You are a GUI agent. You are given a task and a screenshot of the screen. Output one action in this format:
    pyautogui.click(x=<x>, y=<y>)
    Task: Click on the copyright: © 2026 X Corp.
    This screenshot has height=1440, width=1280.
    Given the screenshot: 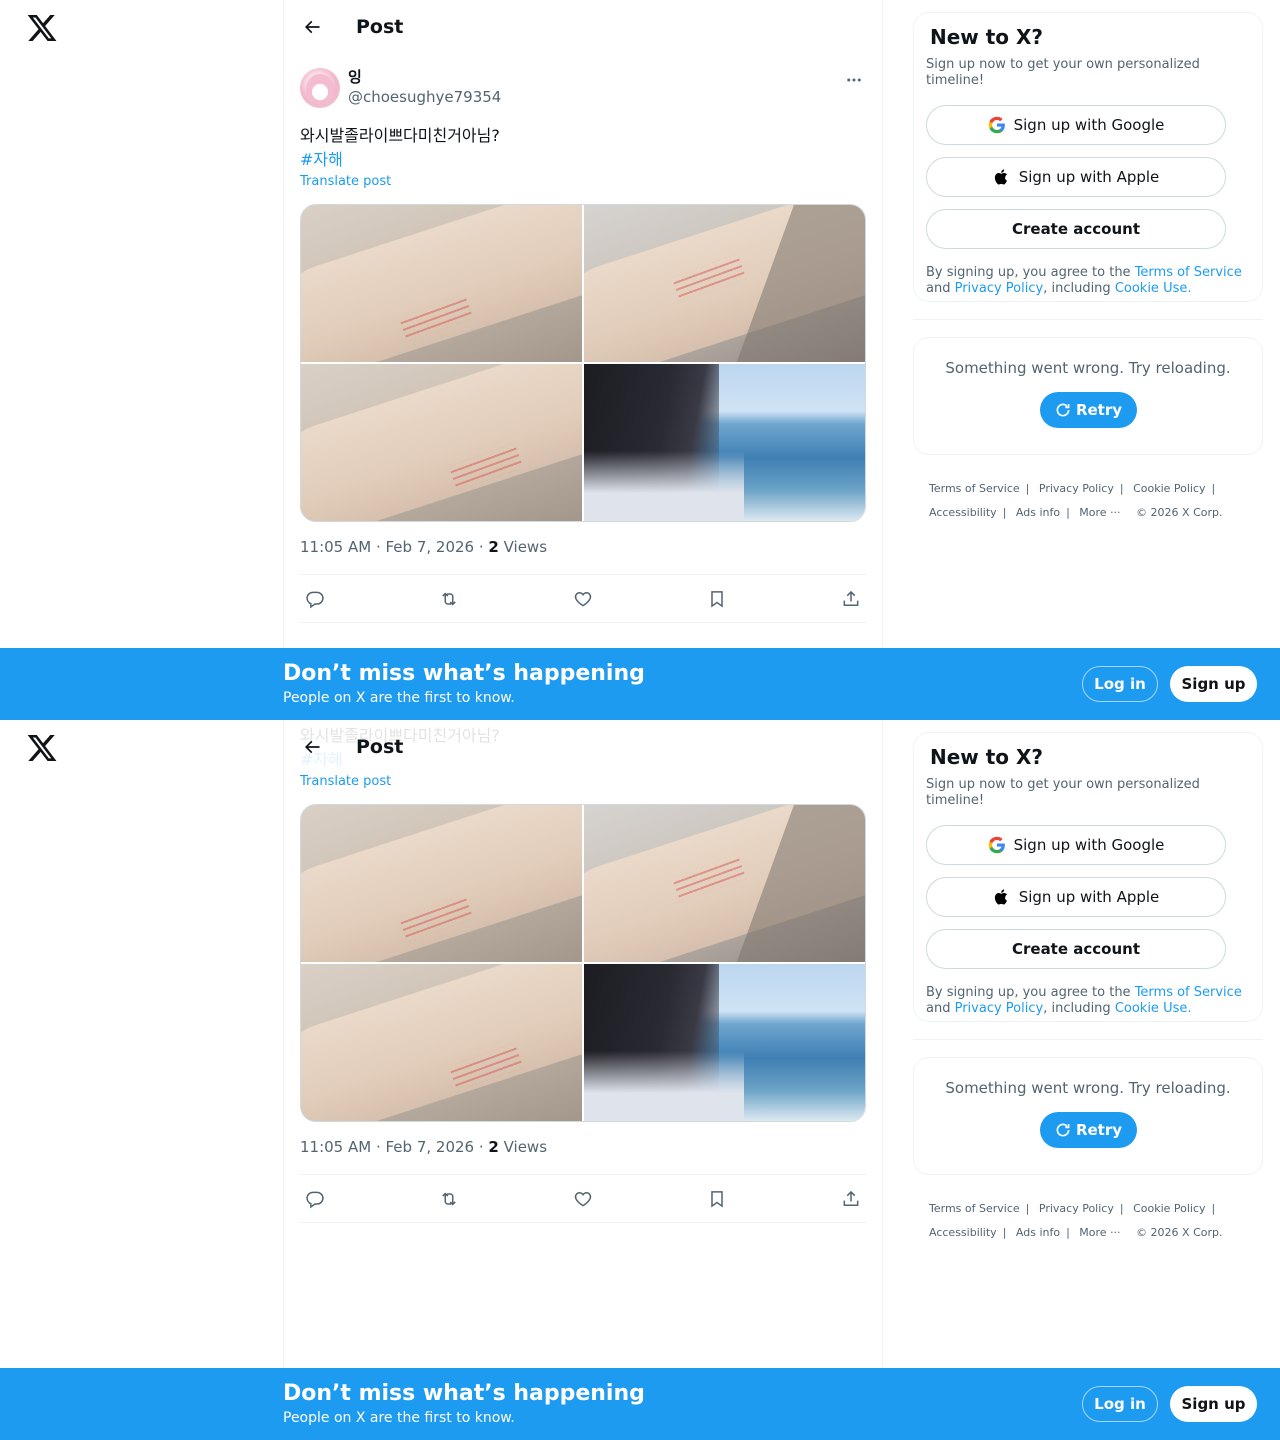 What is the action you would take?
    pyautogui.click(x=1179, y=512)
    